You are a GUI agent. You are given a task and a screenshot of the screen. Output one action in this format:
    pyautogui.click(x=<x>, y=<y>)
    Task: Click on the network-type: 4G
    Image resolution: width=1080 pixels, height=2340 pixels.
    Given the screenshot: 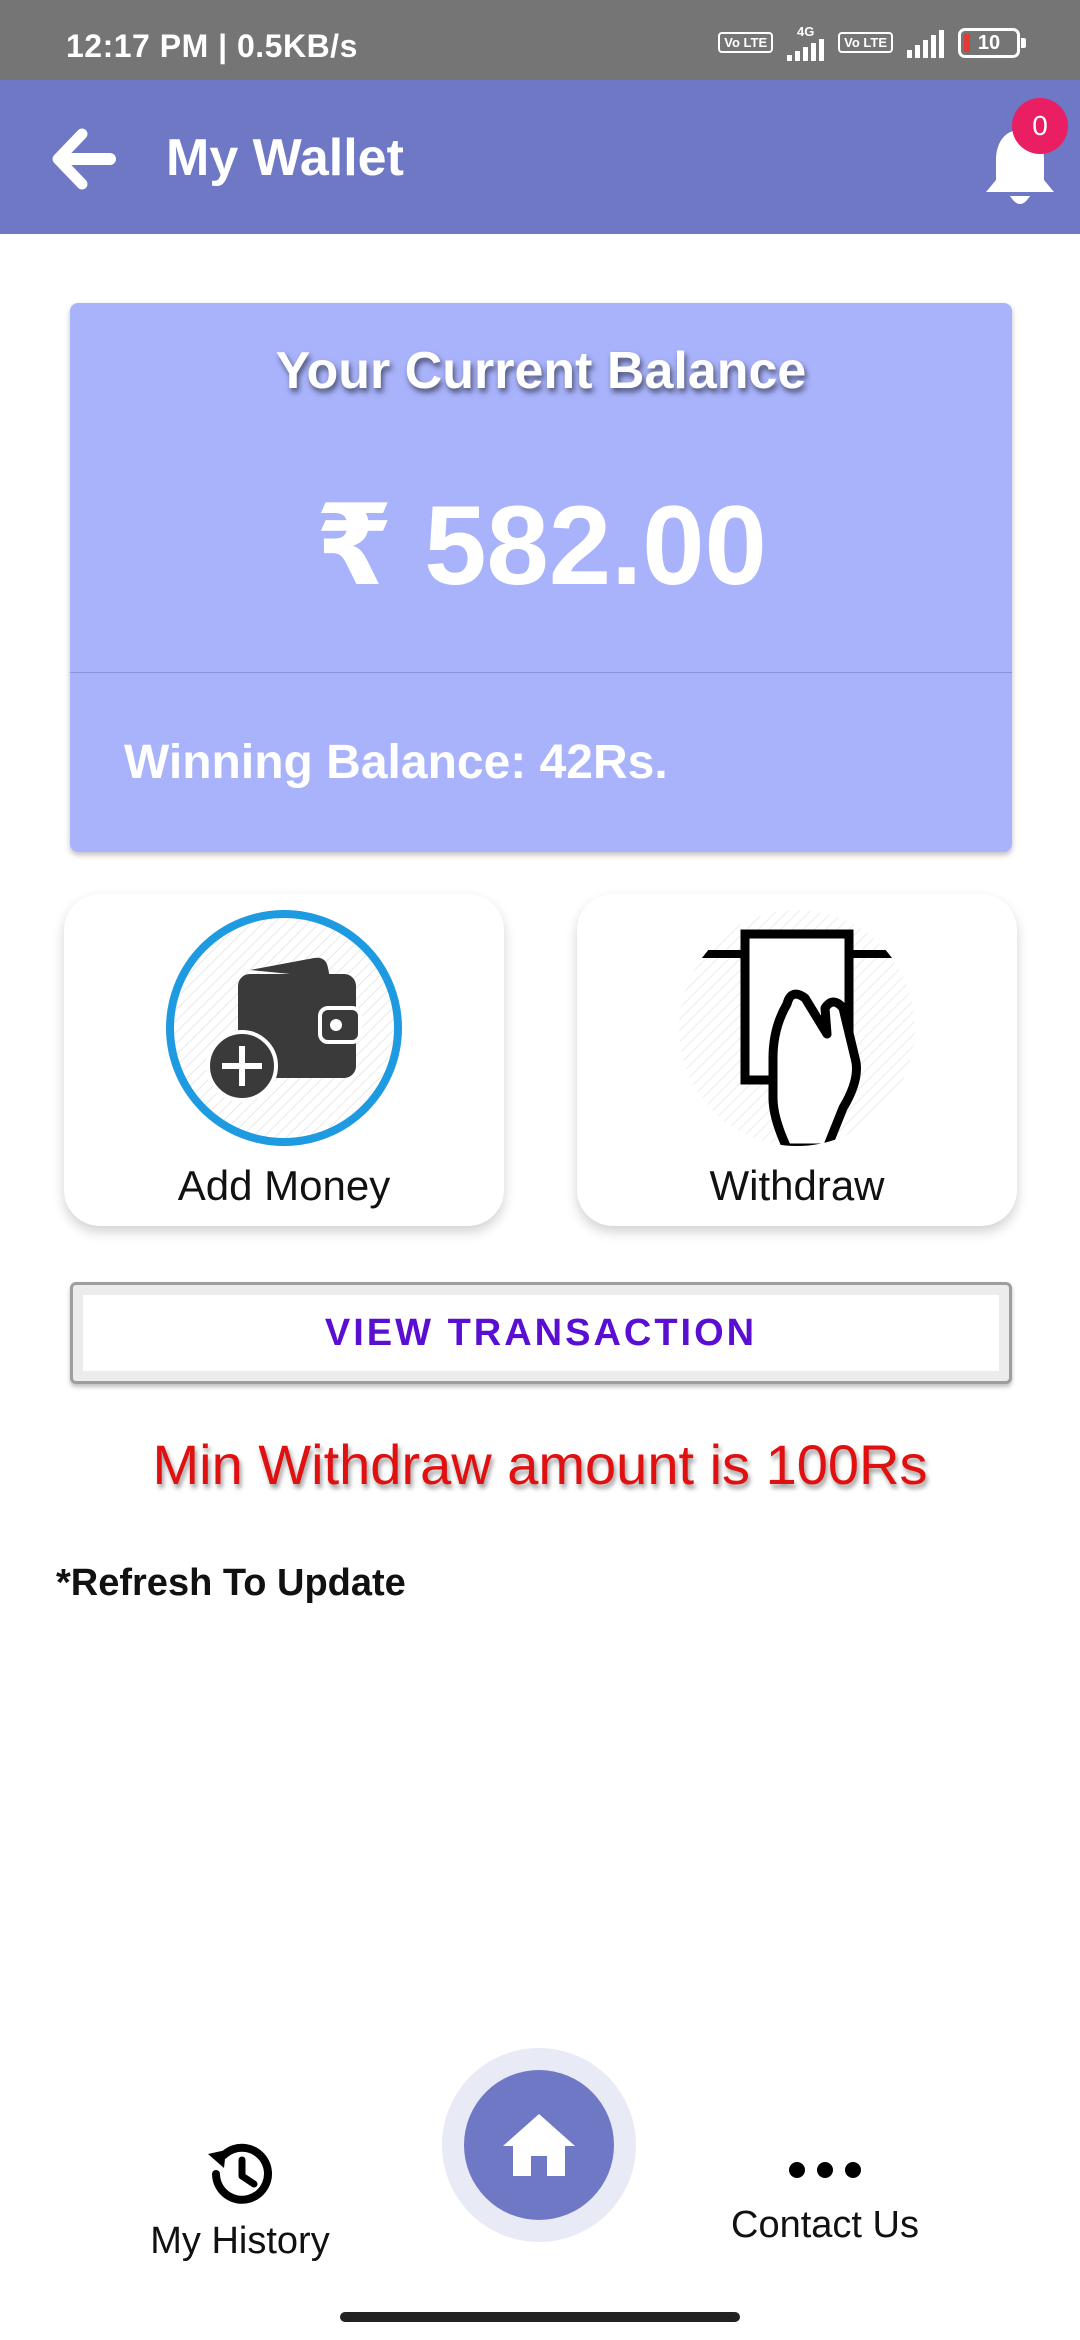 What is the action you would take?
    pyautogui.click(x=806, y=42)
    